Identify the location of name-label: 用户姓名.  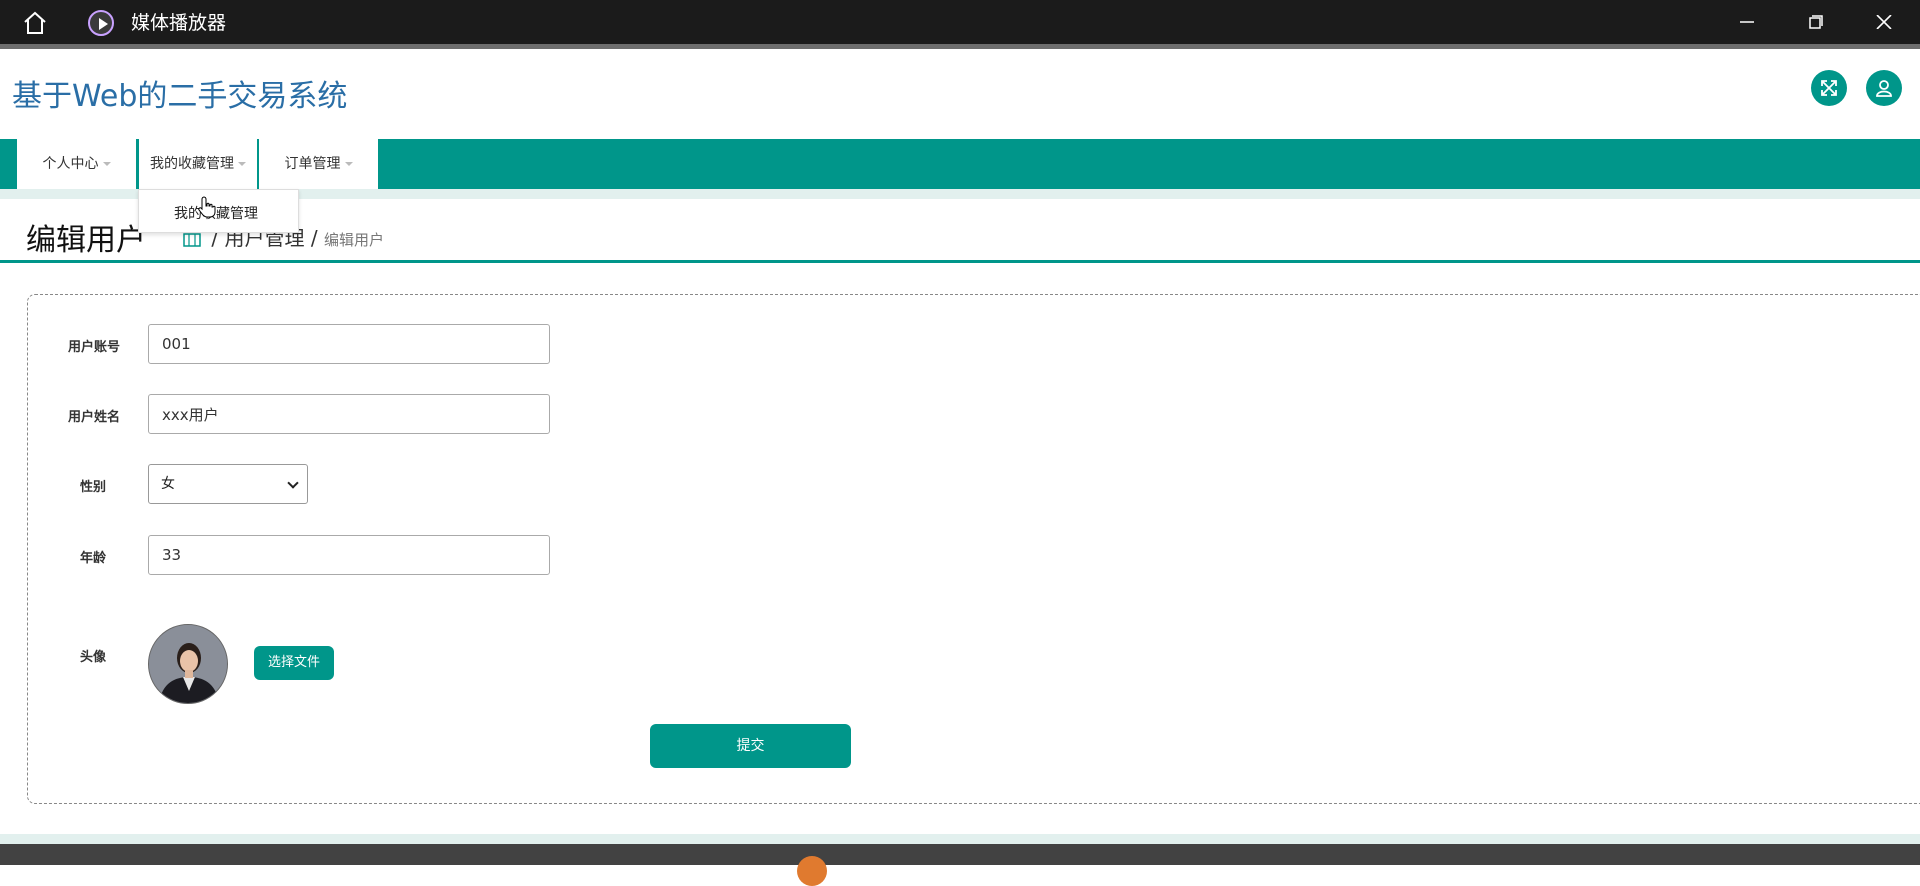
(93, 417).